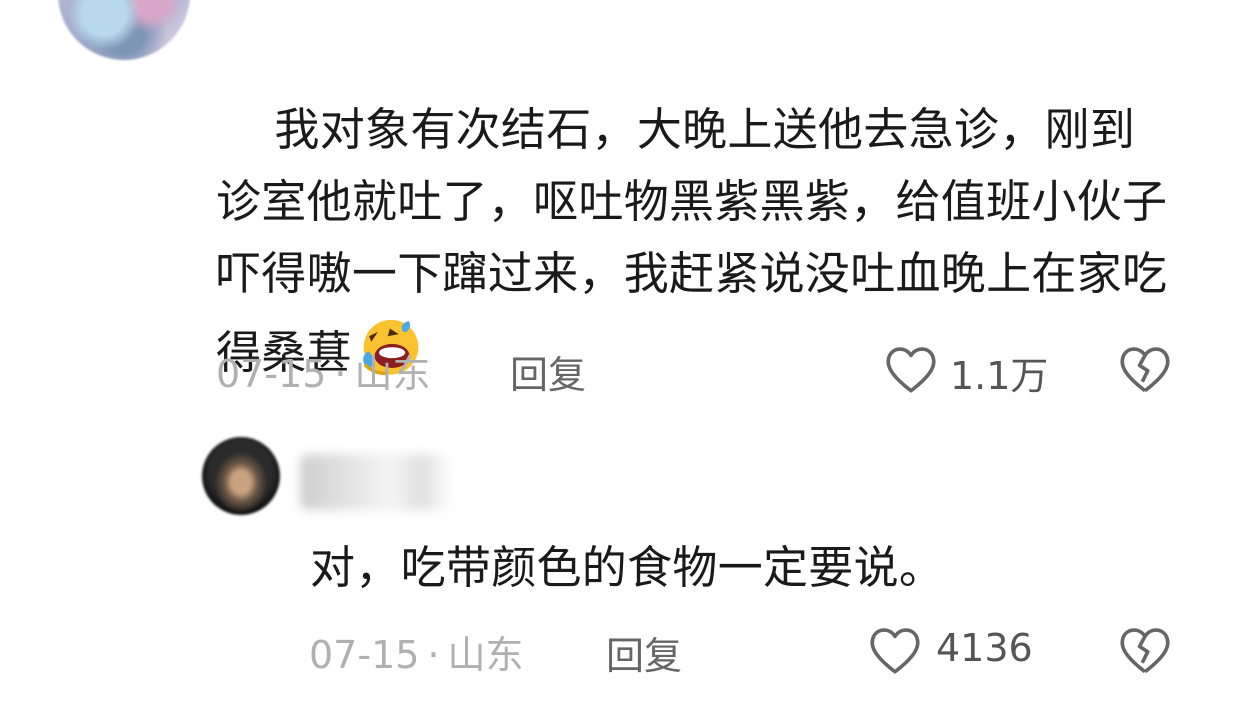 This screenshot has height=714, width=1240. Describe the element at coordinates (627, 567) in the screenshot. I see `reply-text: 对，吃带颜色的食物一定要说。` at that location.